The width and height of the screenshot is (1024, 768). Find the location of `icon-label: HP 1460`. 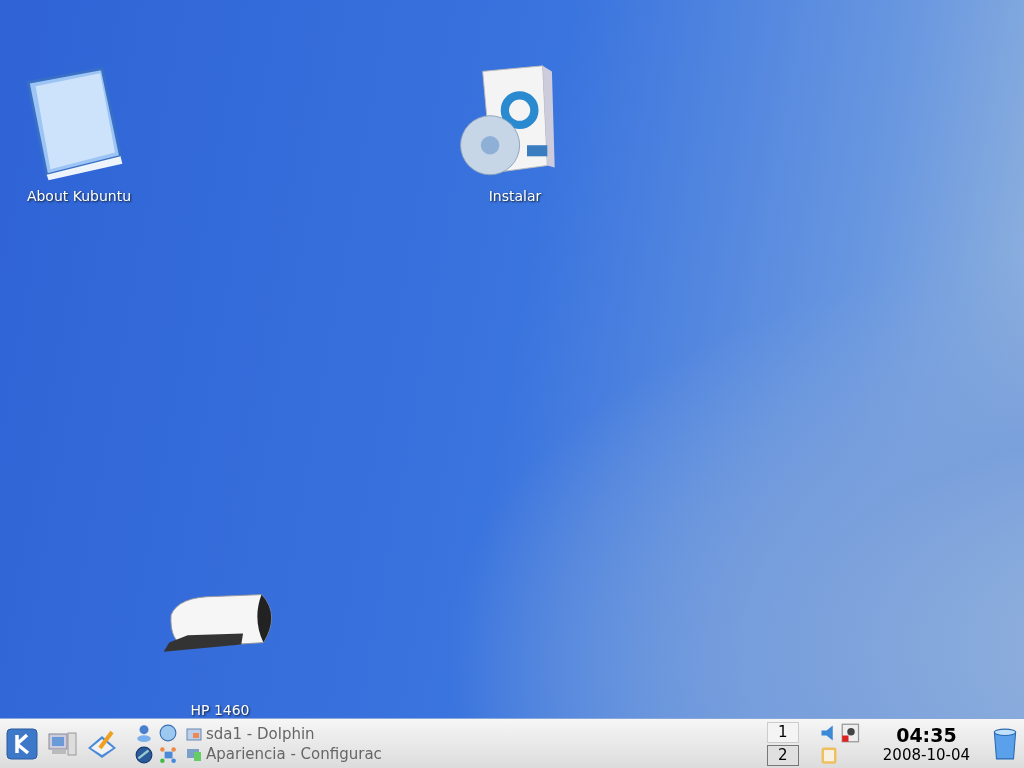

icon-label: HP 1460 is located at coordinates (220, 710).